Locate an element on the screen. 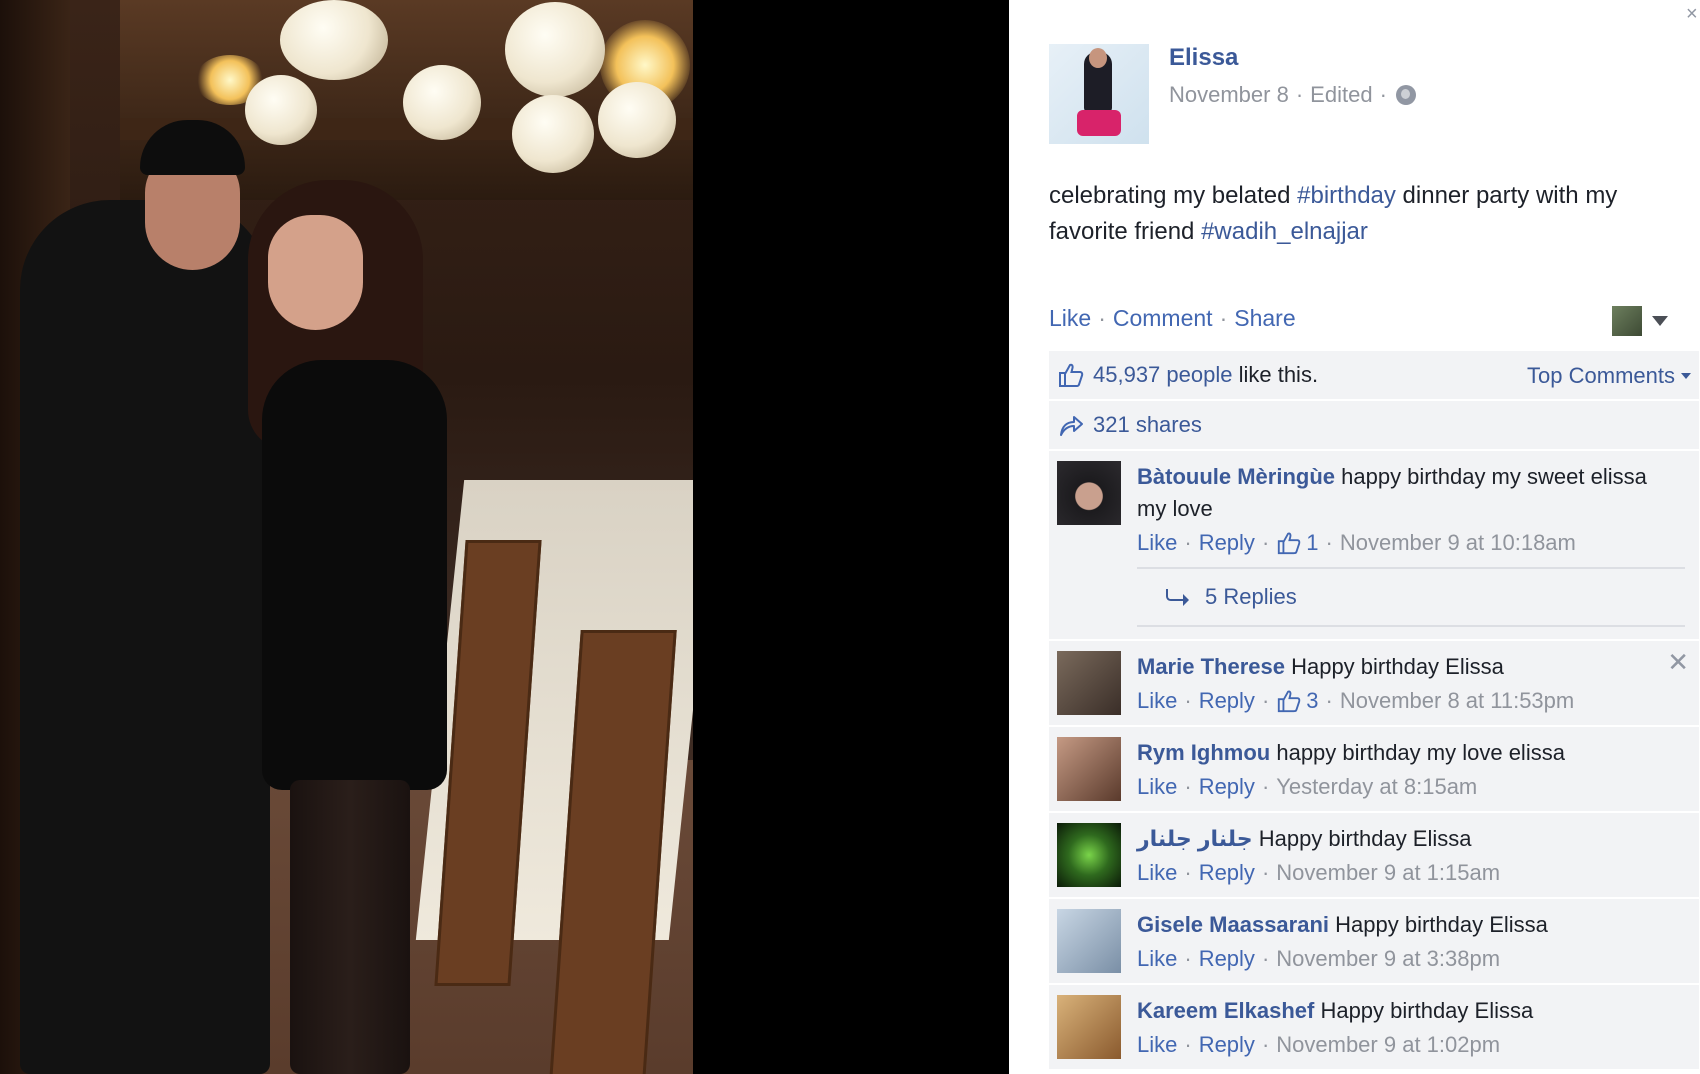 This screenshot has width=1700, height=1074. view-replies-link: 5 Replies is located at coordinates (1411, 597).